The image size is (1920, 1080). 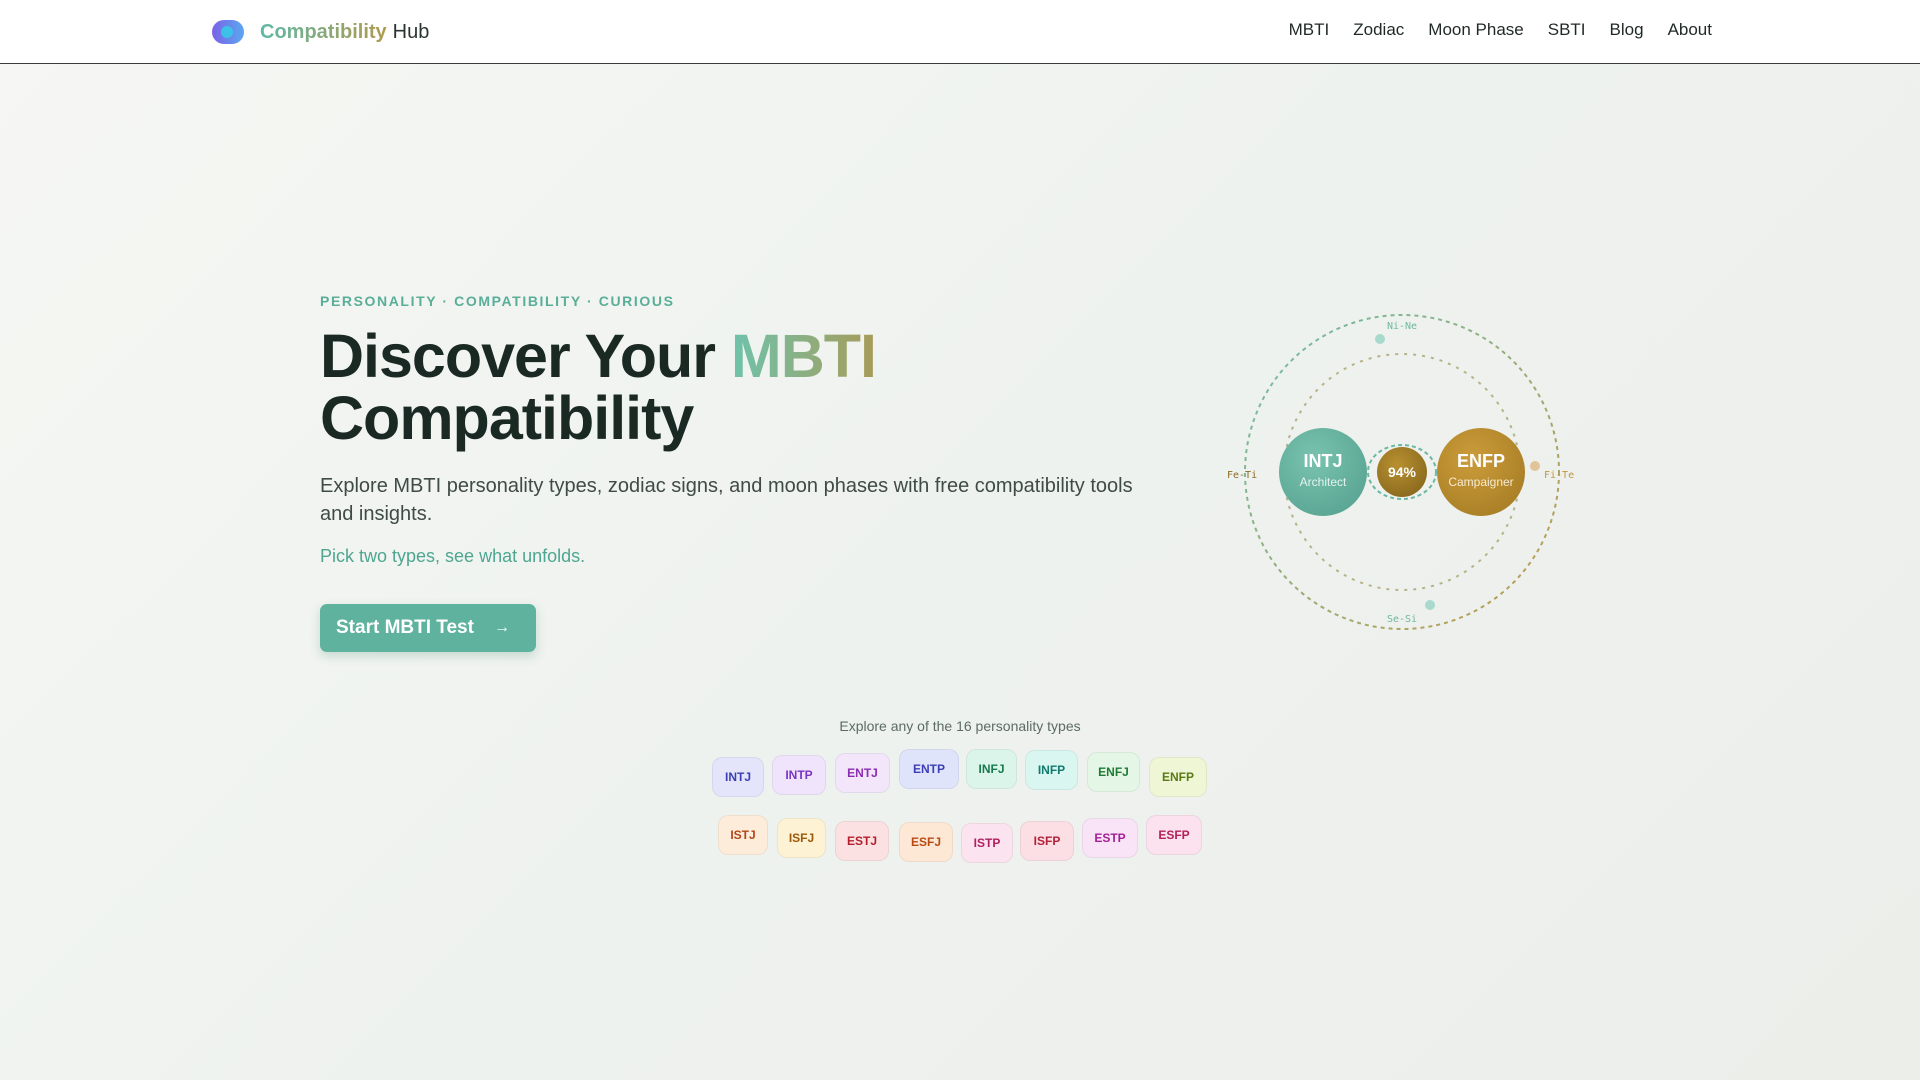 I want to click on arrow-right-icon: →, so click(x=501, y=627).